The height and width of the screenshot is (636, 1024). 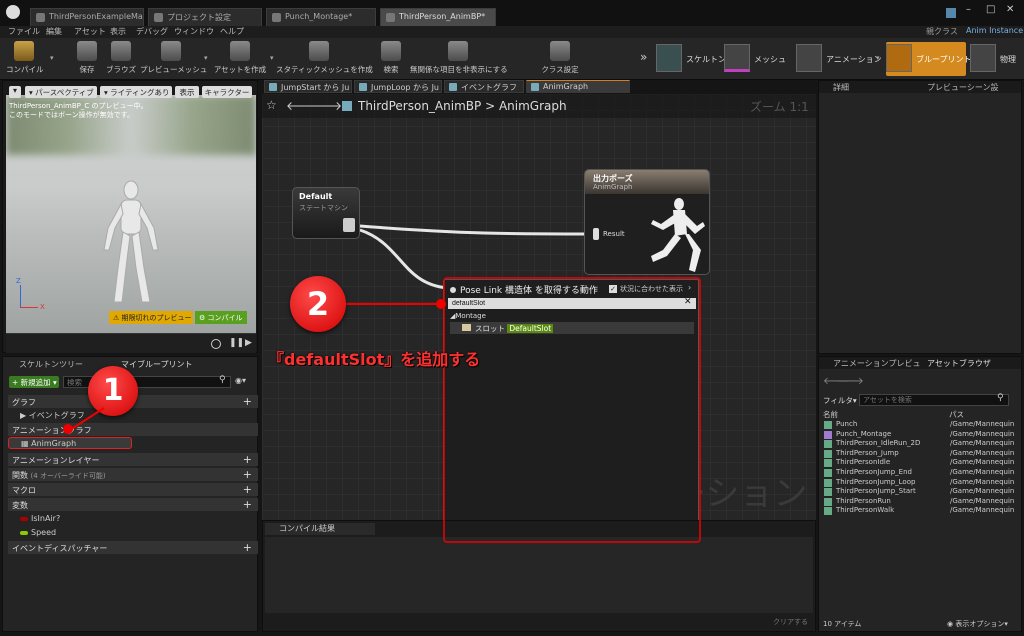 What do you see at coordinates (578, 86) in the screenshot?
I see `graph-tab-anim-graph: AnimGraph` at bounding box center [578, 86].